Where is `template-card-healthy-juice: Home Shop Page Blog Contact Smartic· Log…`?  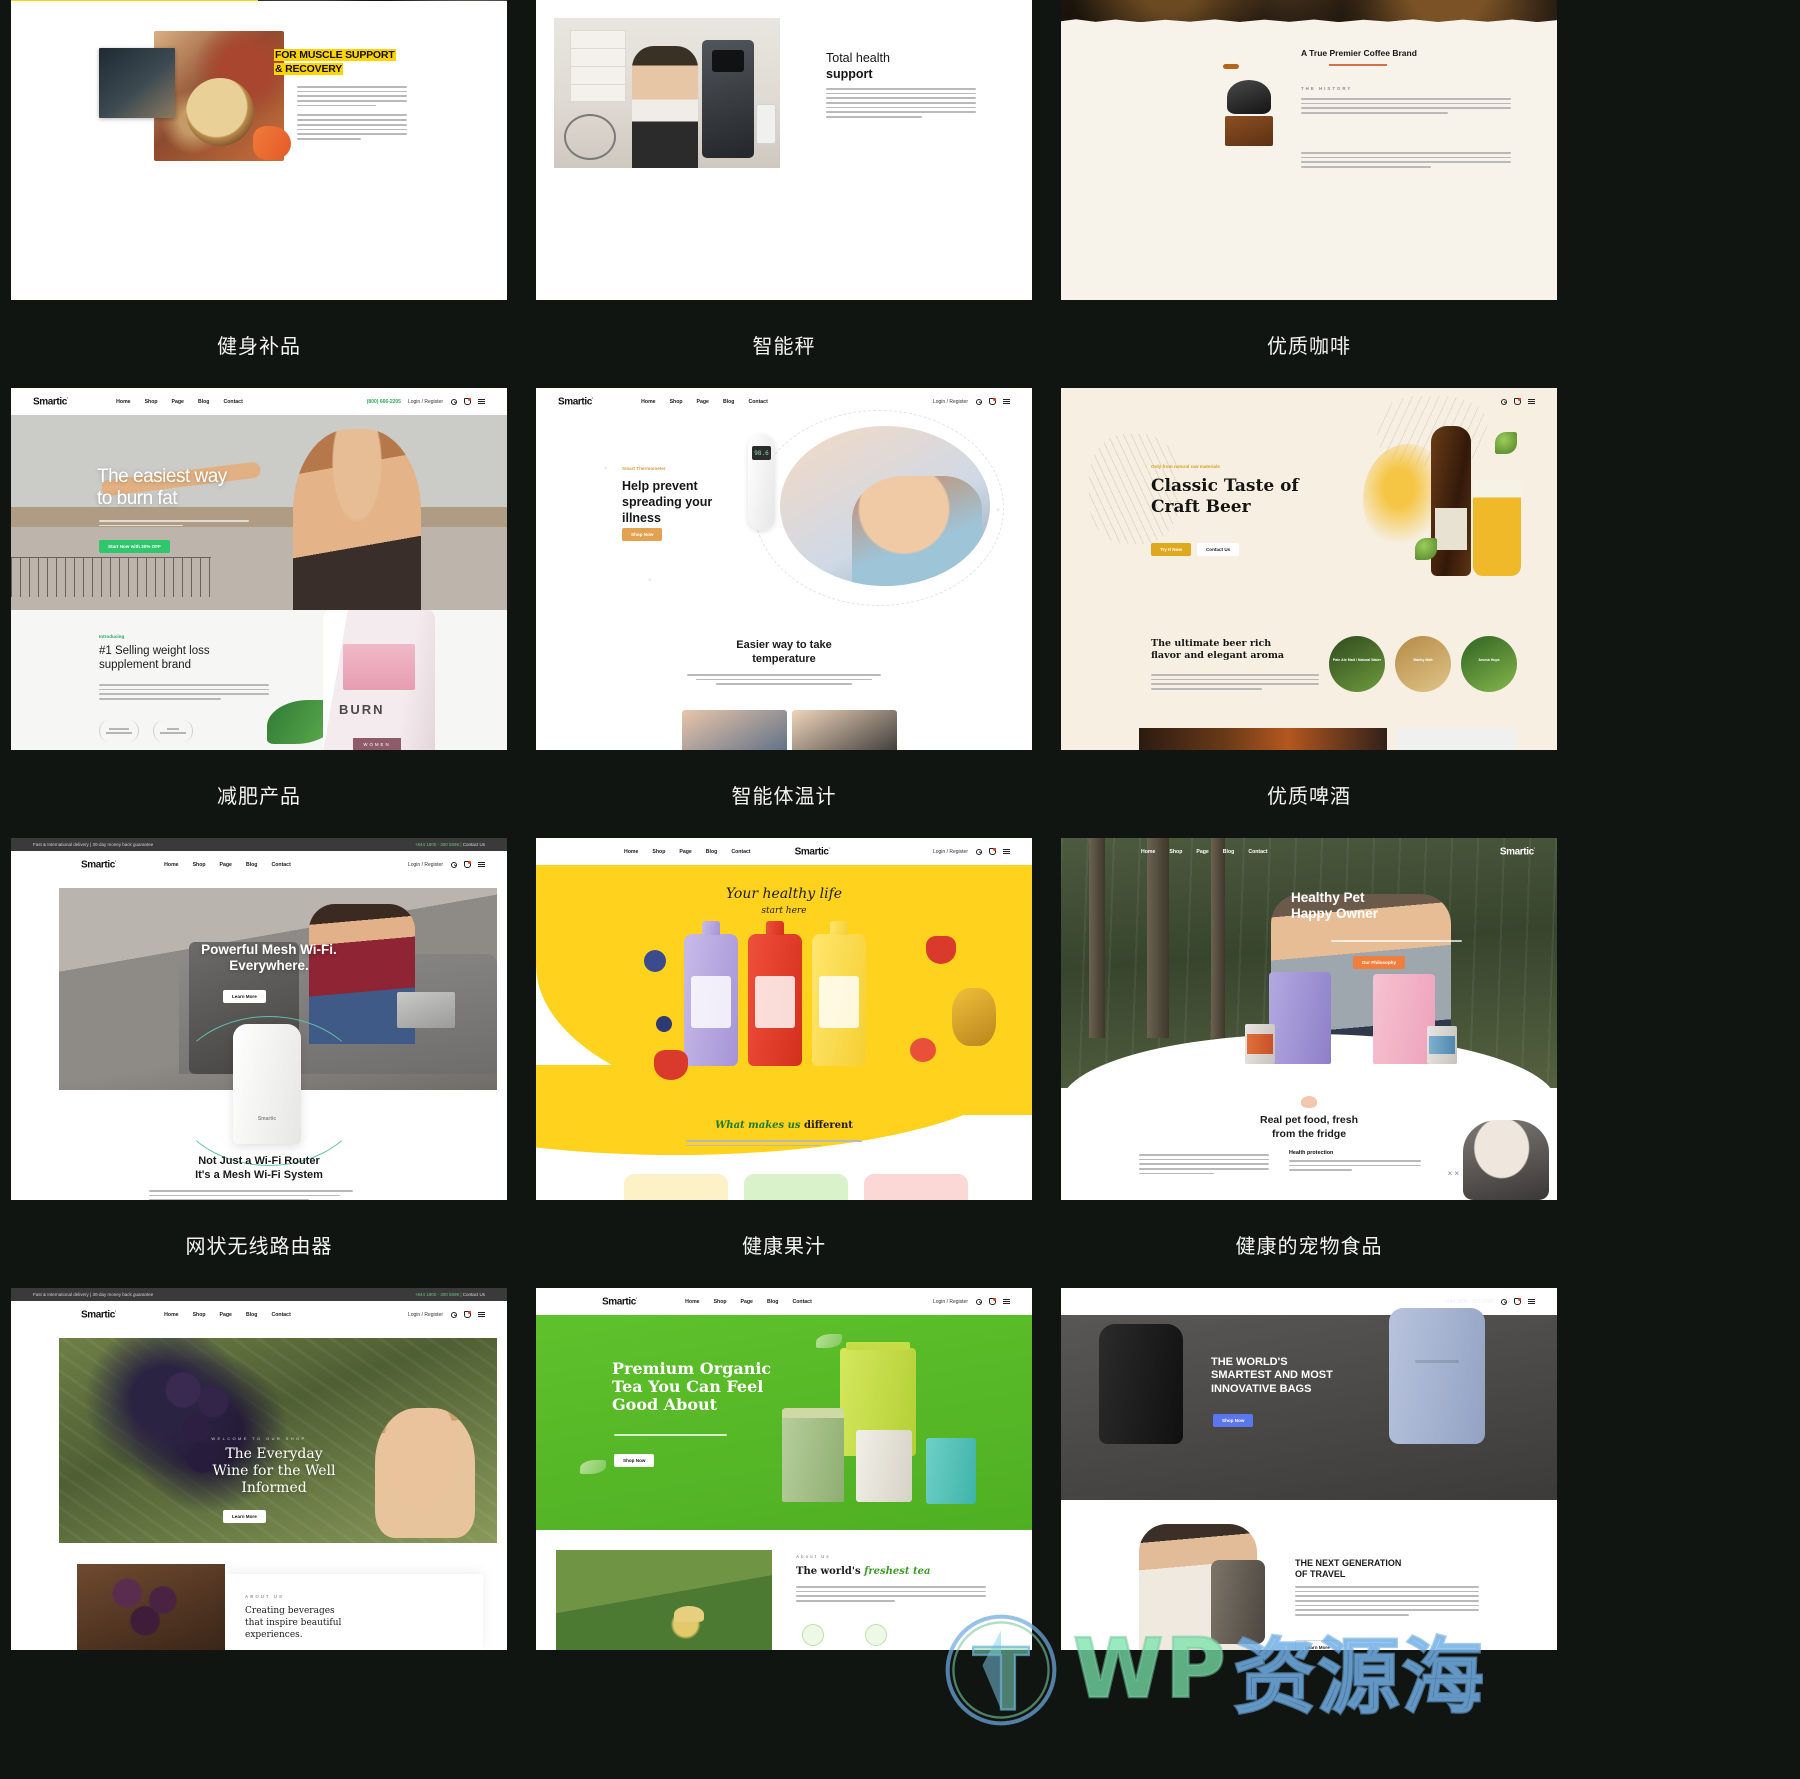
template-card-healthy-juice: Home Shop Page Blog Contact Smartic· Log… is located at coordinates (784, 1063).